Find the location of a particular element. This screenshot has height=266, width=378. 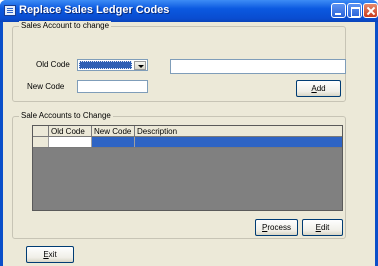

exit-button-label: xit is located at coordinates (52, 254).